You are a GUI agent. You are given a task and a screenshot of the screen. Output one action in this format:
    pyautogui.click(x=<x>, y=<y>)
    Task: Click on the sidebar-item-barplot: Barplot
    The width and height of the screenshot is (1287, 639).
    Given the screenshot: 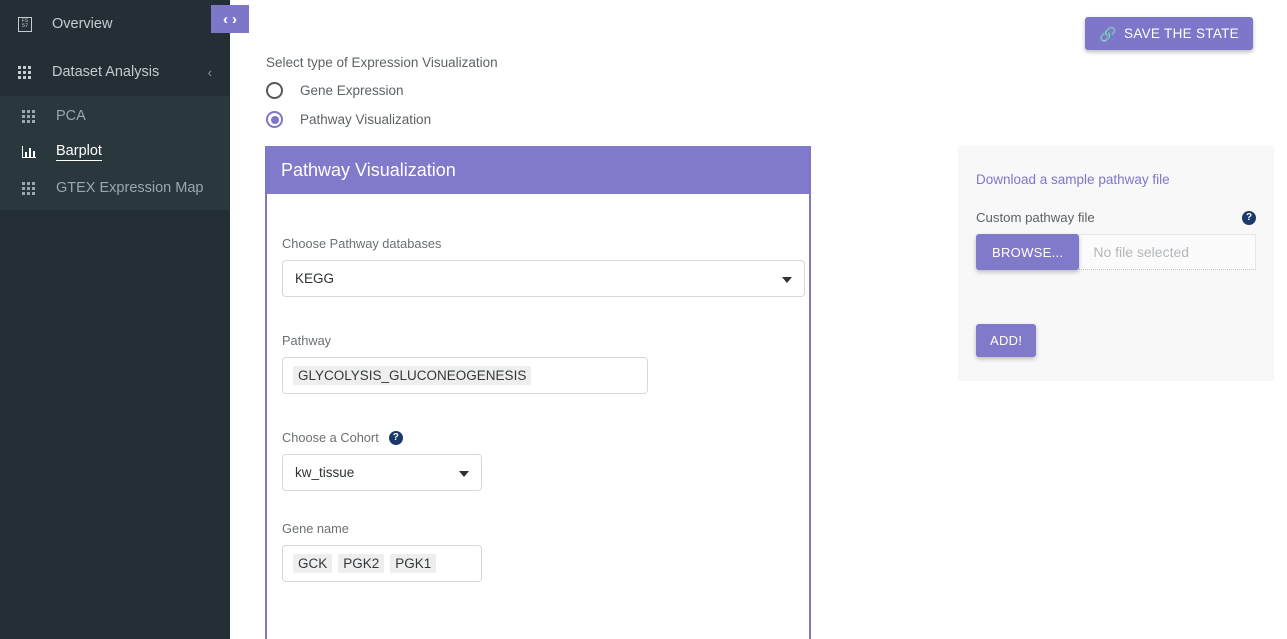 What is the action you would take?
    pyautogui.click(x=115, y=152)
    